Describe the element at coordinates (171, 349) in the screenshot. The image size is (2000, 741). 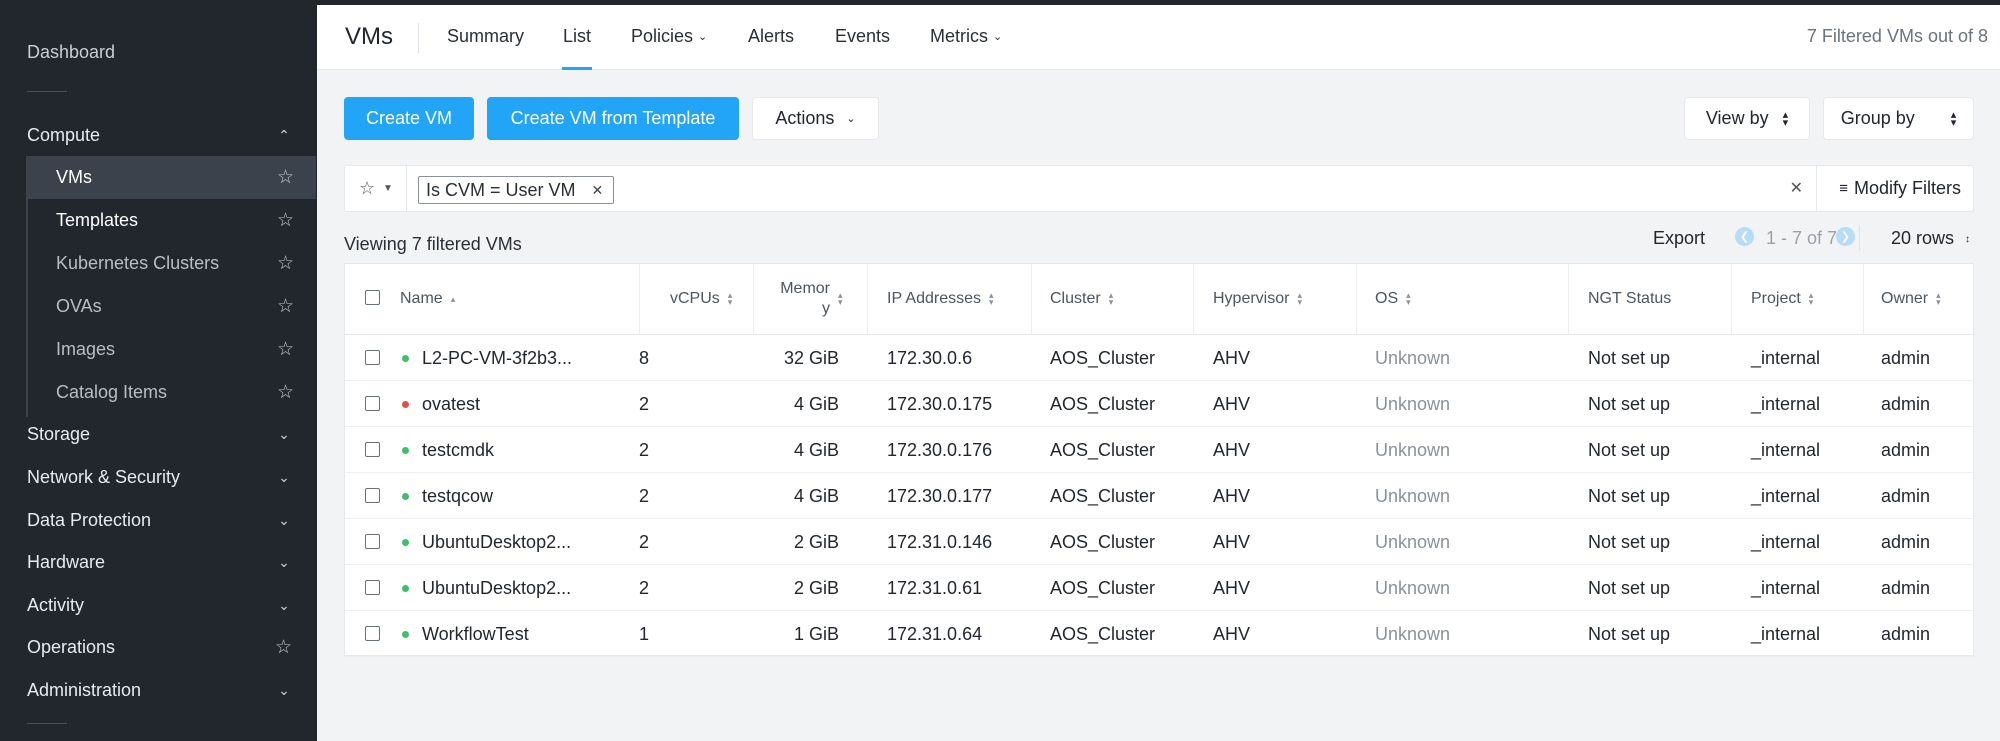
I see `sidebar-item-images: Images ☆` at that location.